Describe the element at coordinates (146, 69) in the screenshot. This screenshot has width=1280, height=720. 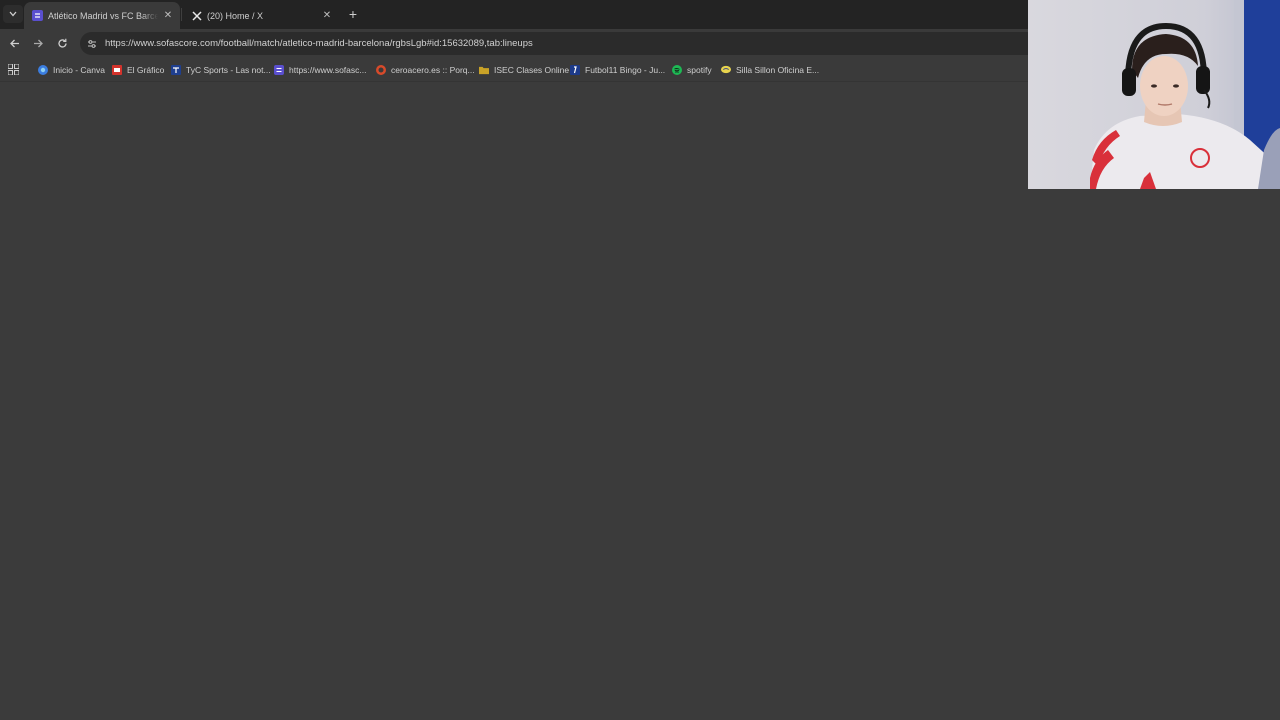
I see `bookmark-label: El Gráfico` at that location.